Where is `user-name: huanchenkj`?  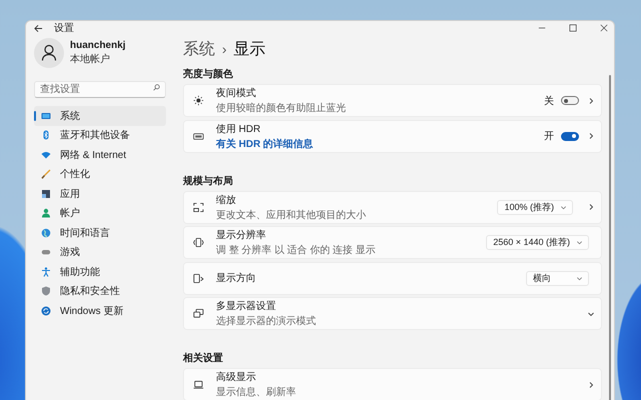
user-name: huanchenkj is located at coordinates (98, 45).